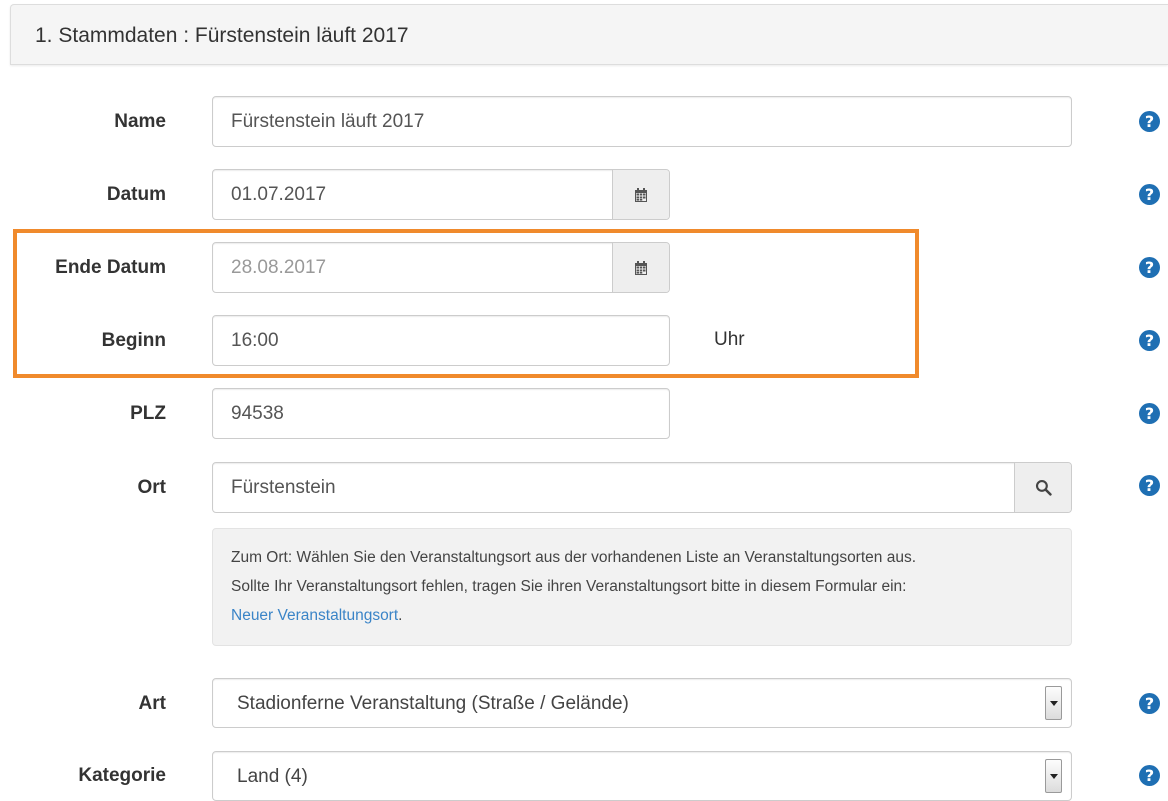 The image size is (1168, 801). I want to click on new-venue-link: Neuer Veranstaltungsort, so click(314, 615).